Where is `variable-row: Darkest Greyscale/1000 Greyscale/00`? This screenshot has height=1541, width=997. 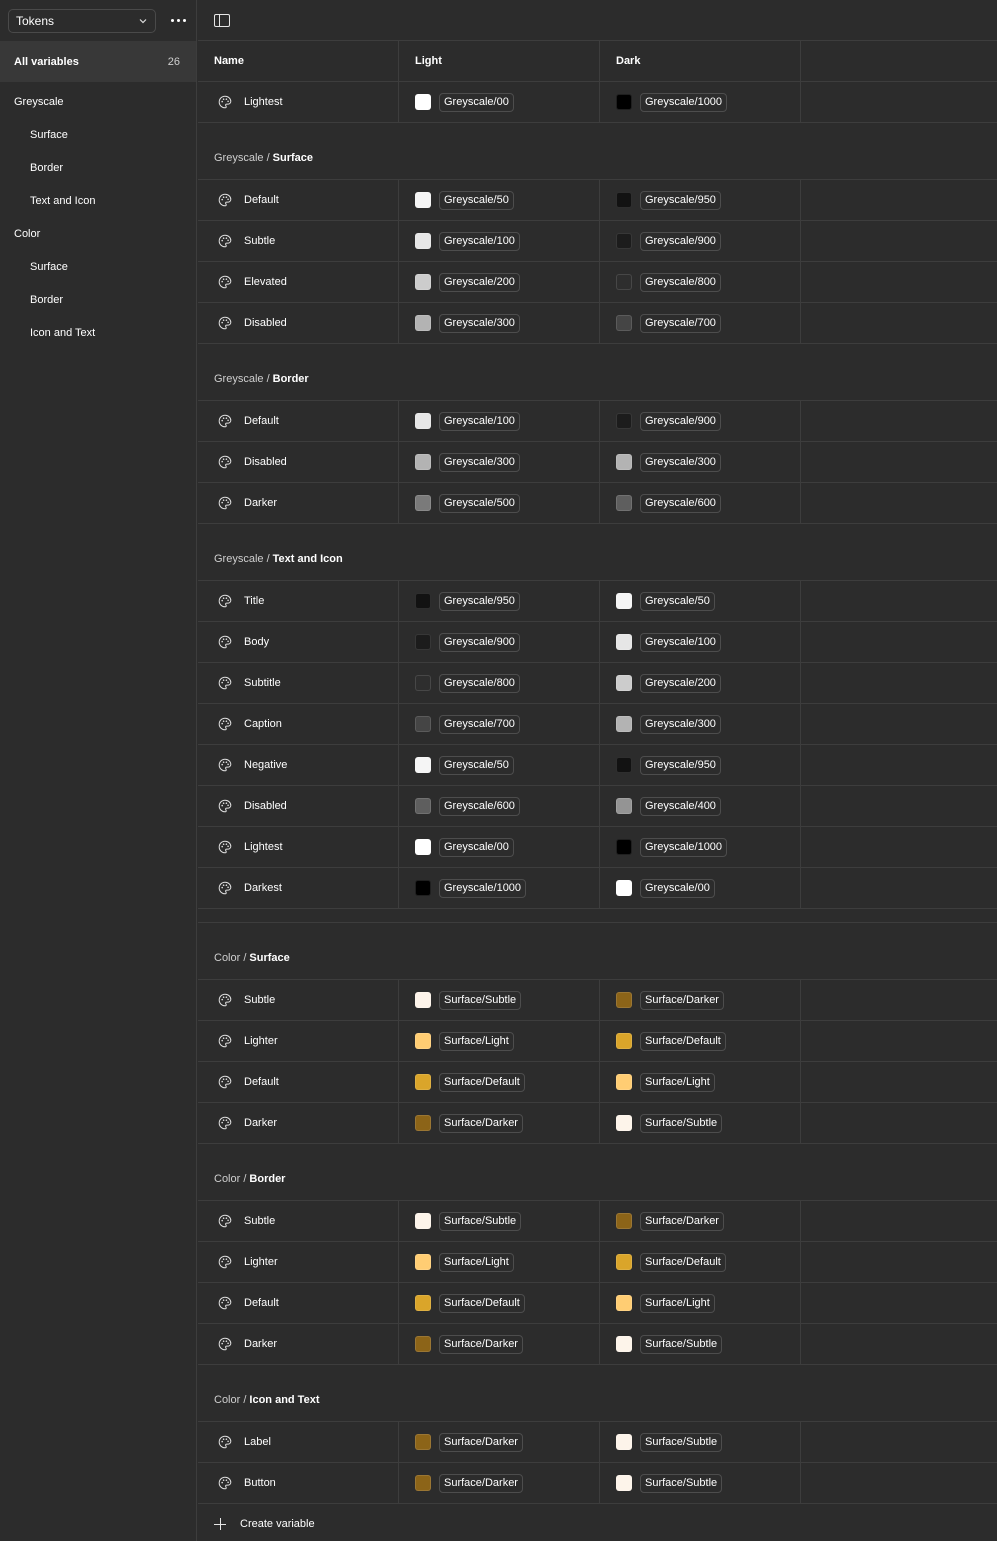
variable-row: Darkest Greyscale/1000 Greyscale/00 is located at coordinates (597, 888).